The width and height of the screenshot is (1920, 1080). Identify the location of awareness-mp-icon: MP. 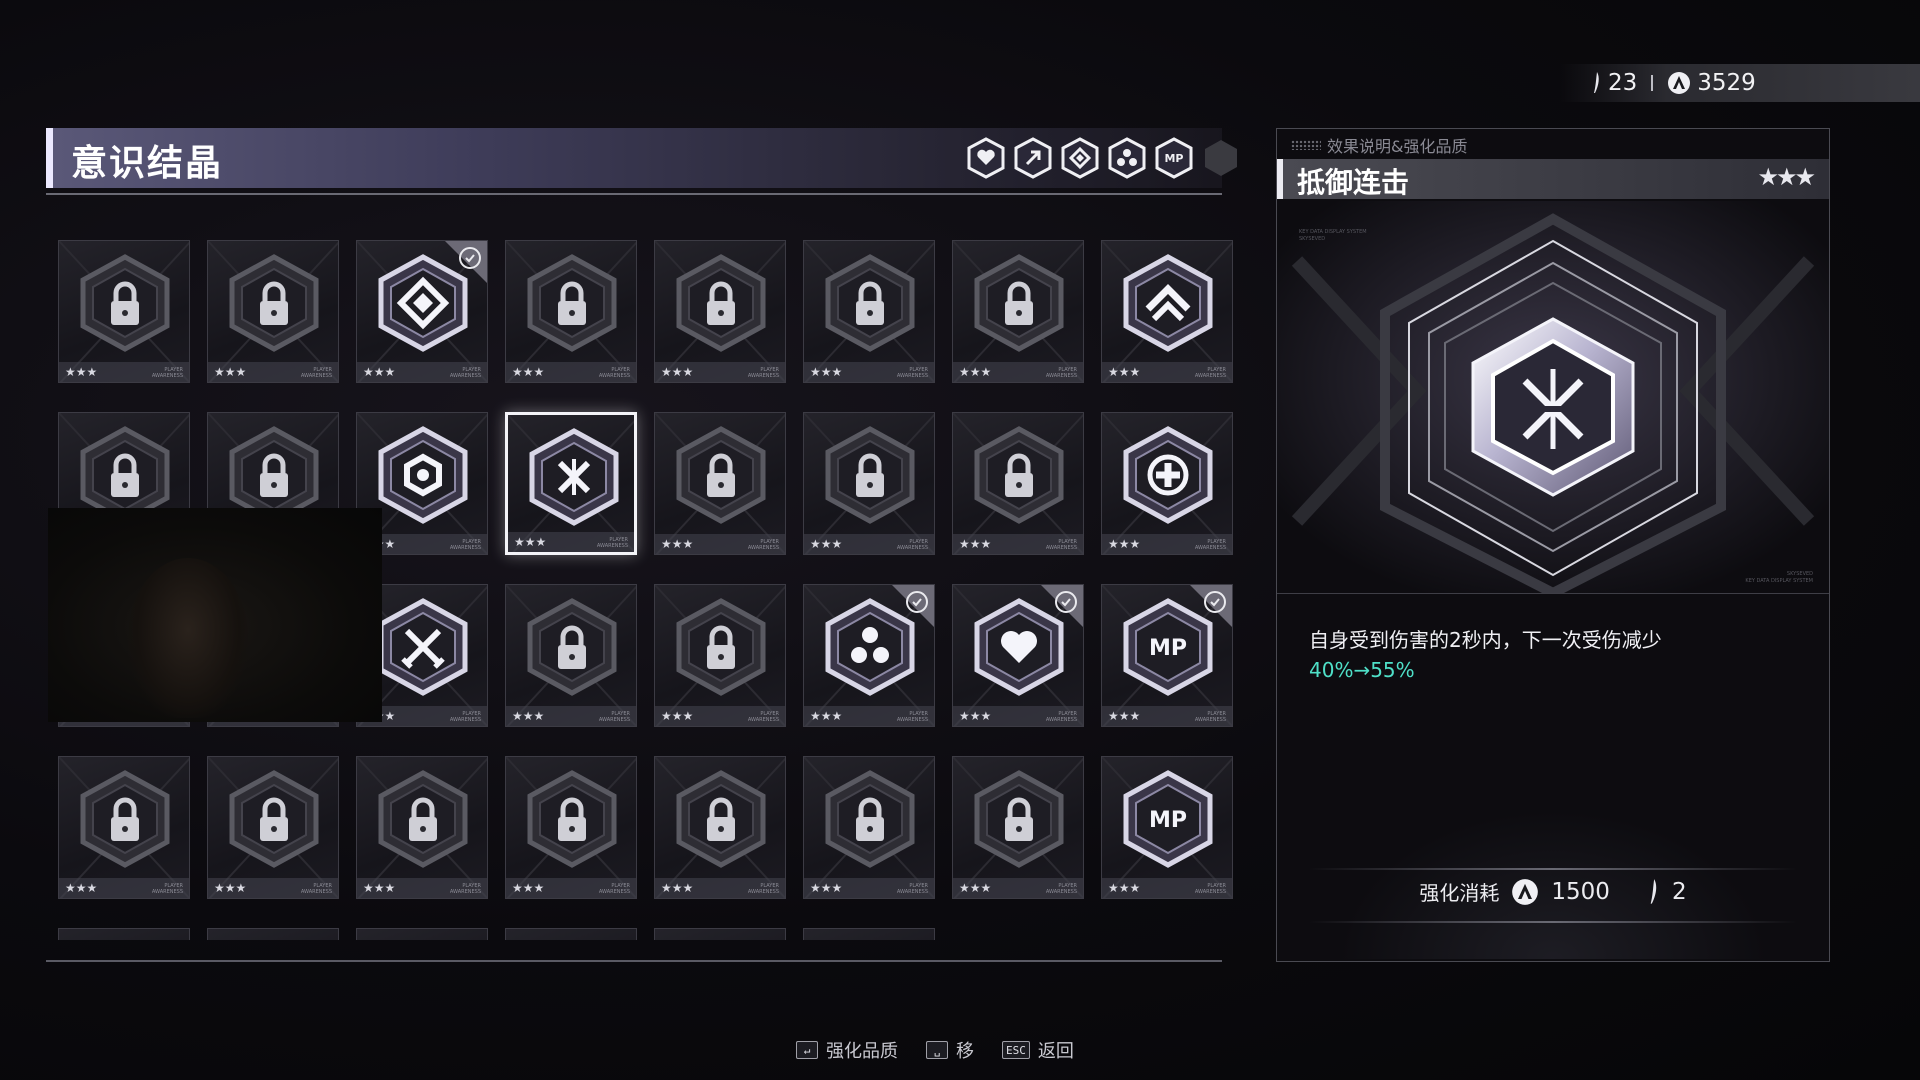
(1168, 819).